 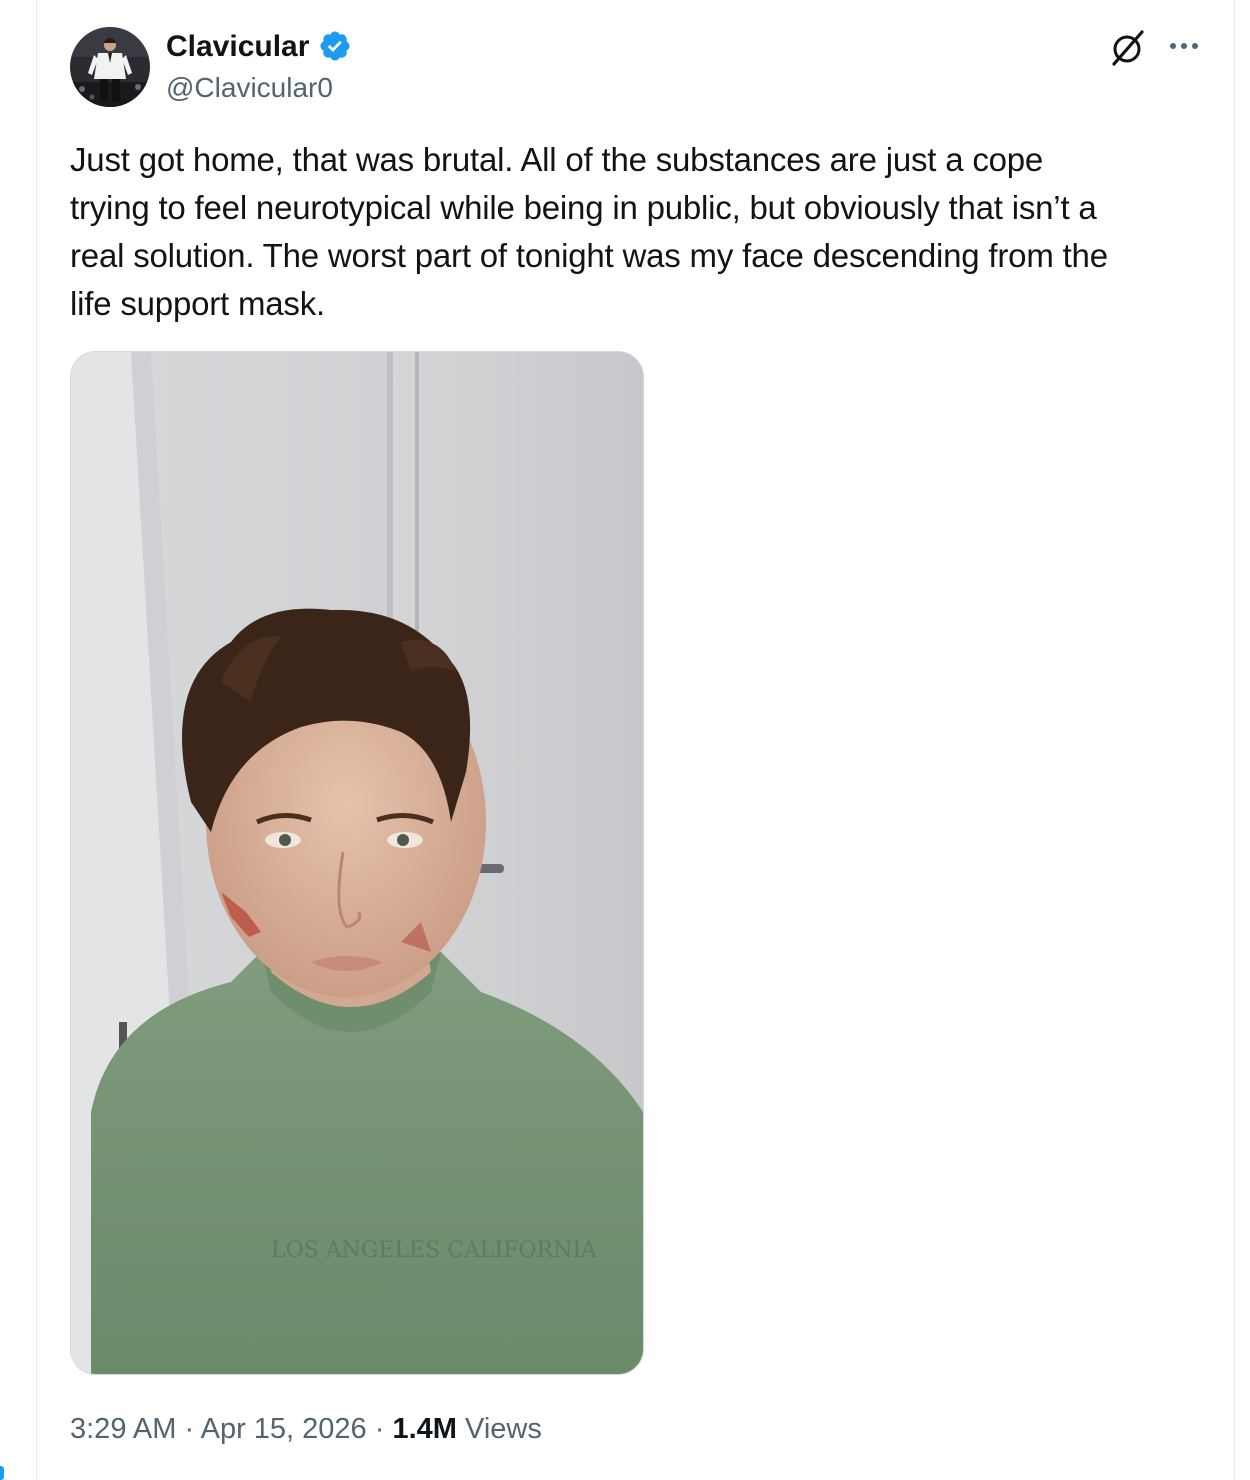 I want to click on tweet-date: Apr 15, 2026, so click(x=284, y=1429).